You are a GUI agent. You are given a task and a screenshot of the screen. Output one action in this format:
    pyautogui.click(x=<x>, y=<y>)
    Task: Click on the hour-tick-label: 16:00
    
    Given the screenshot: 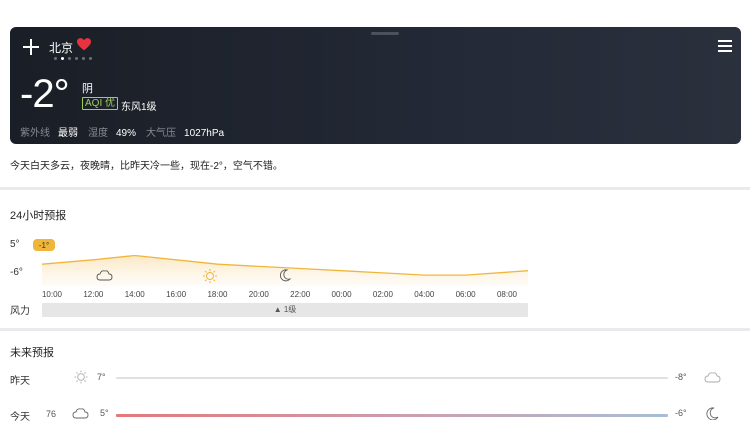 What is the action you would take?
    pyautogui.click(x=176, y=294)
    